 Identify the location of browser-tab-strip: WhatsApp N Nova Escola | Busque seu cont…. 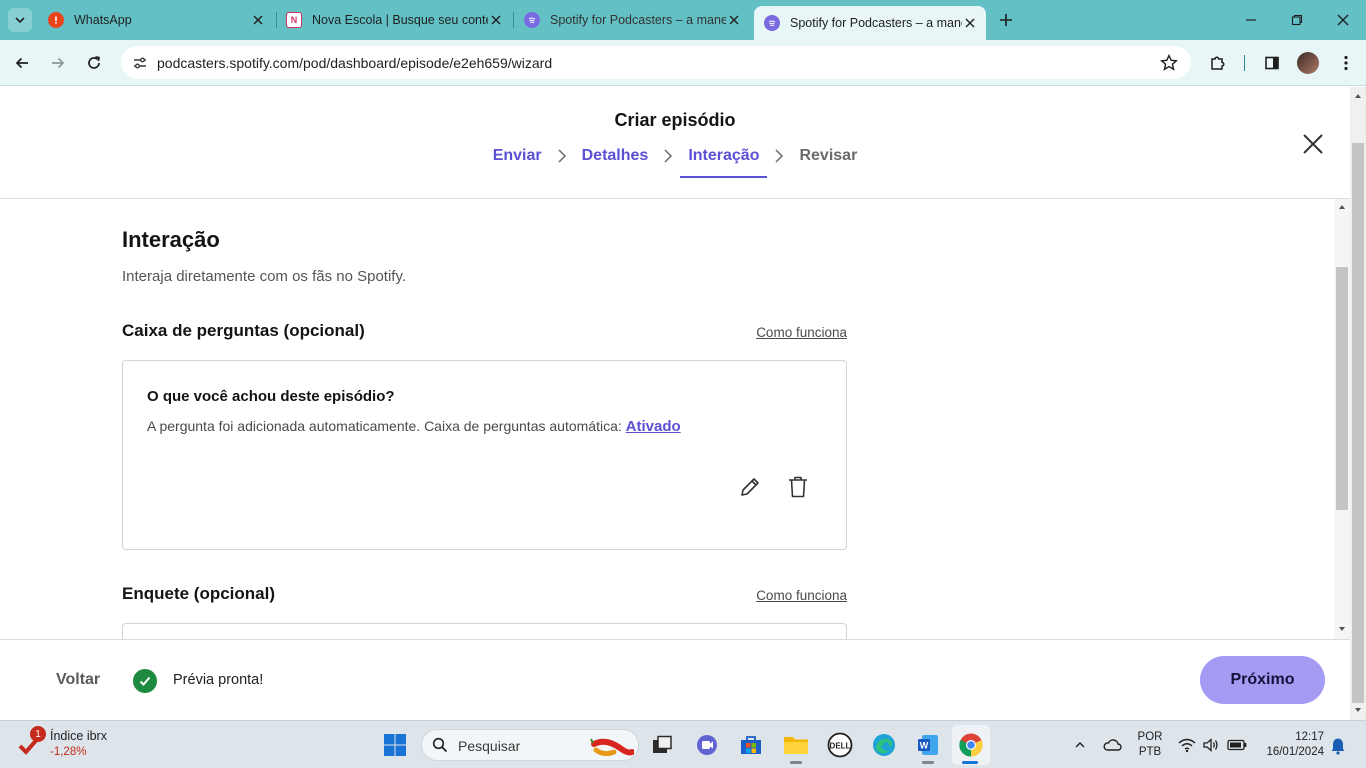
(683, 20).